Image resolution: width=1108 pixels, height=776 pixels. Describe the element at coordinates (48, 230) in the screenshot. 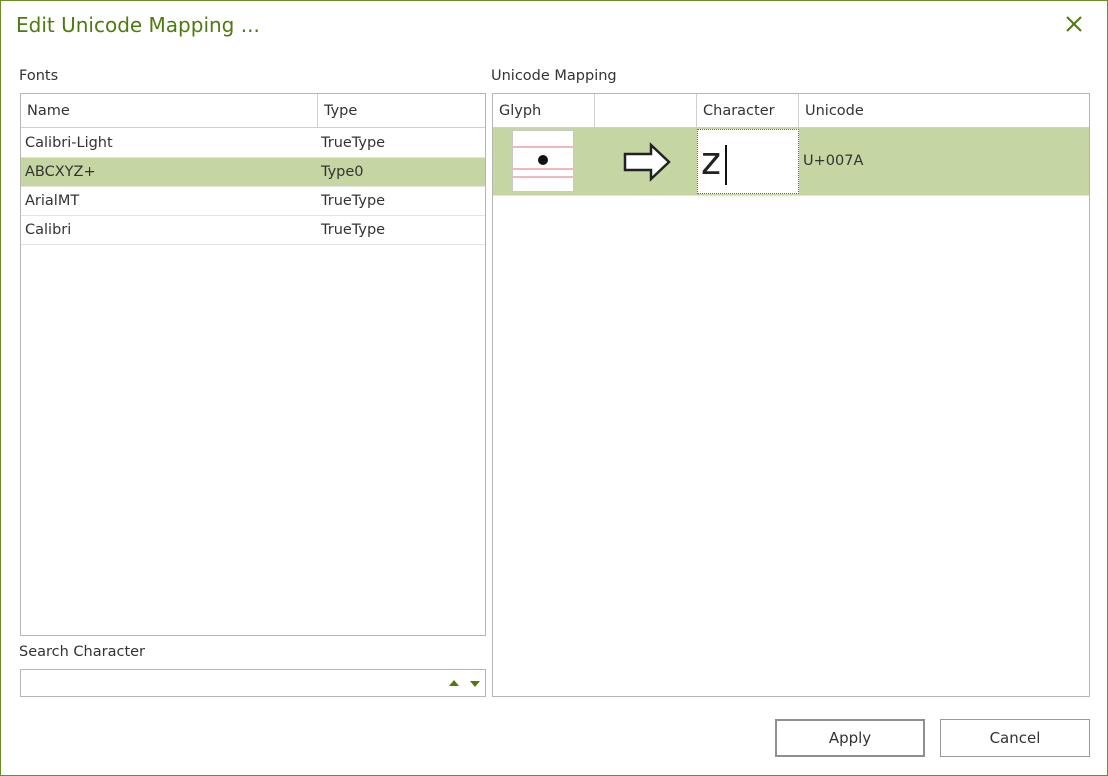

I see `font-name: Calibri` at that location.